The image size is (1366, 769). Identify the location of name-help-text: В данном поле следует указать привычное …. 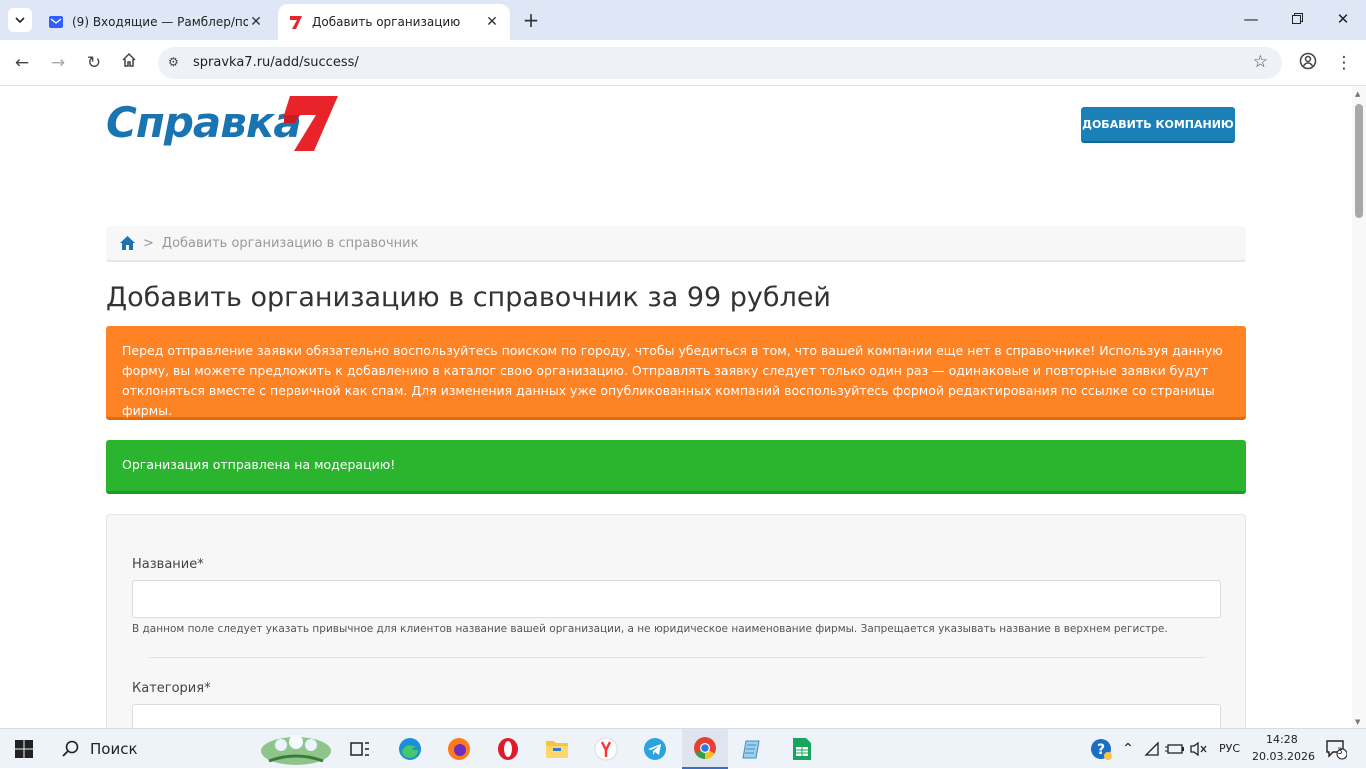
(650, 629).